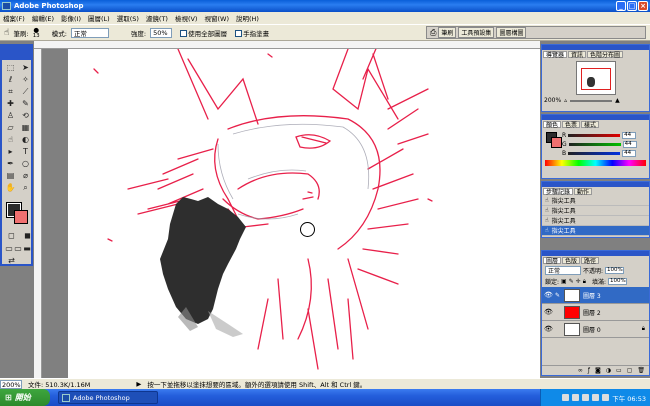 The height and width of the screenshot is (406, 650). What do you see at coordinates (583, 192) in the screenshot?
I see `tab-actions: 動作` at bounding box center [583, 192].